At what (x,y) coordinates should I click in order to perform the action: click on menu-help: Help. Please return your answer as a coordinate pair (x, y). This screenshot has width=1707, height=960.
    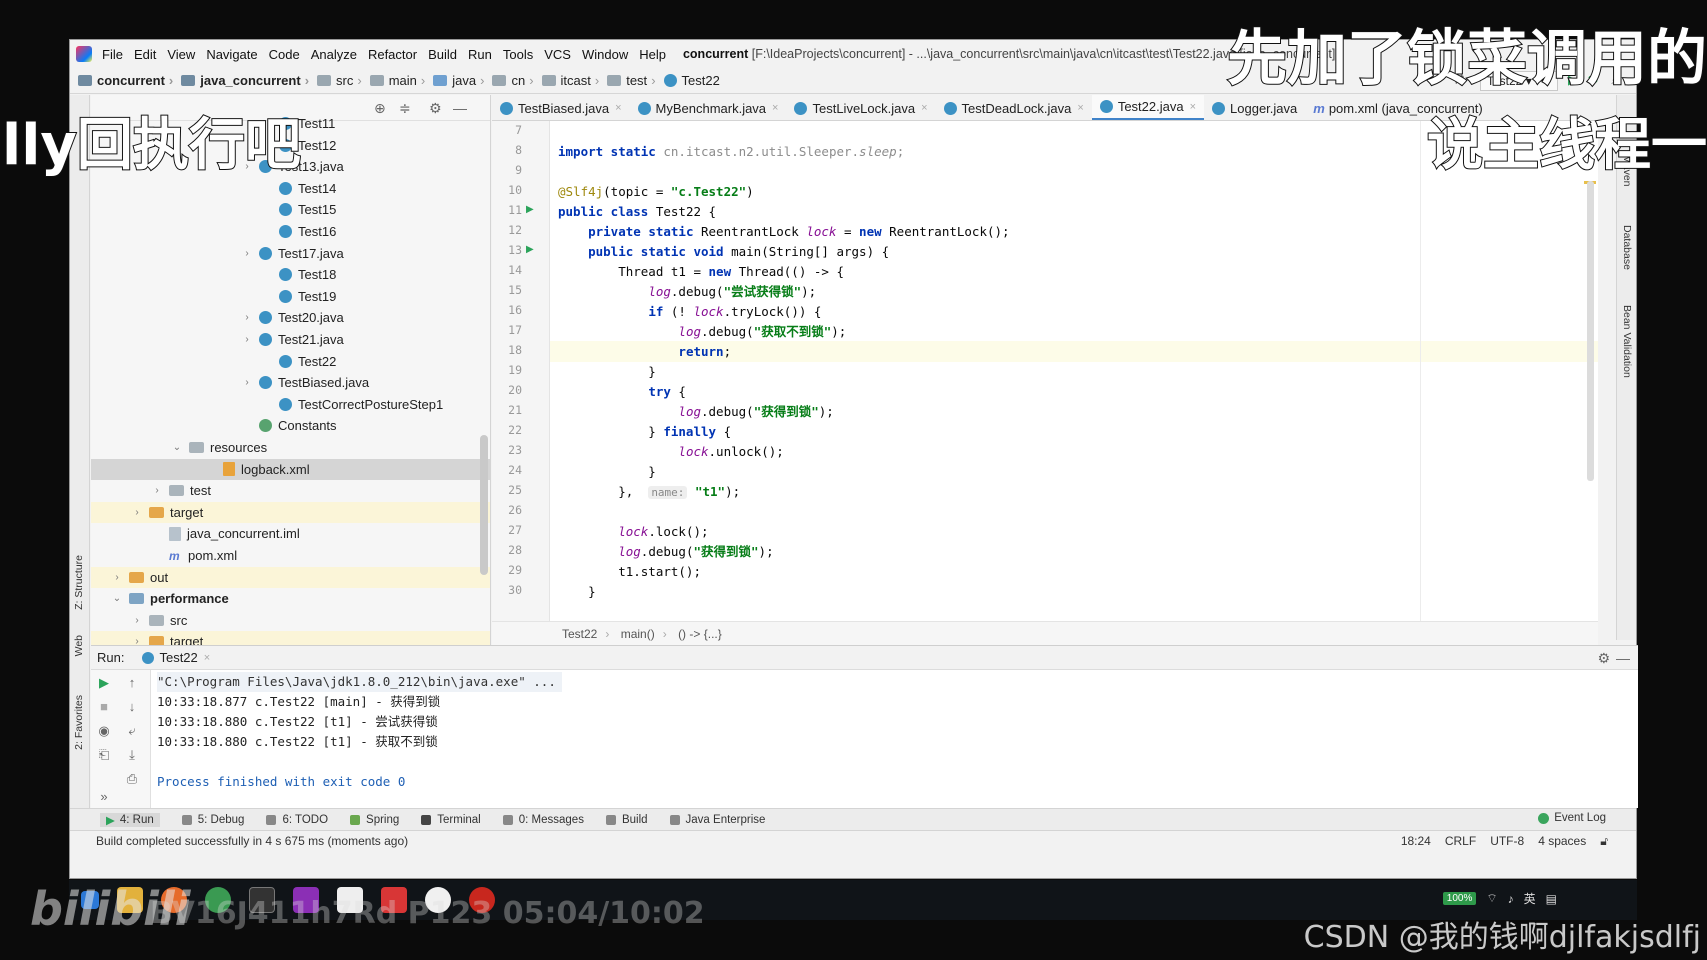
    Looking at the image, I should click on (652, 54).